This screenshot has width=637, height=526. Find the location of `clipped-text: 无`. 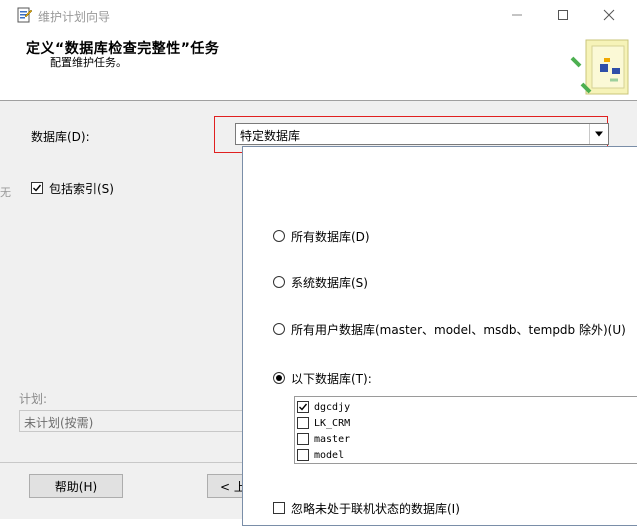

clipped-text: 无 is located at coordinates (5, 192).